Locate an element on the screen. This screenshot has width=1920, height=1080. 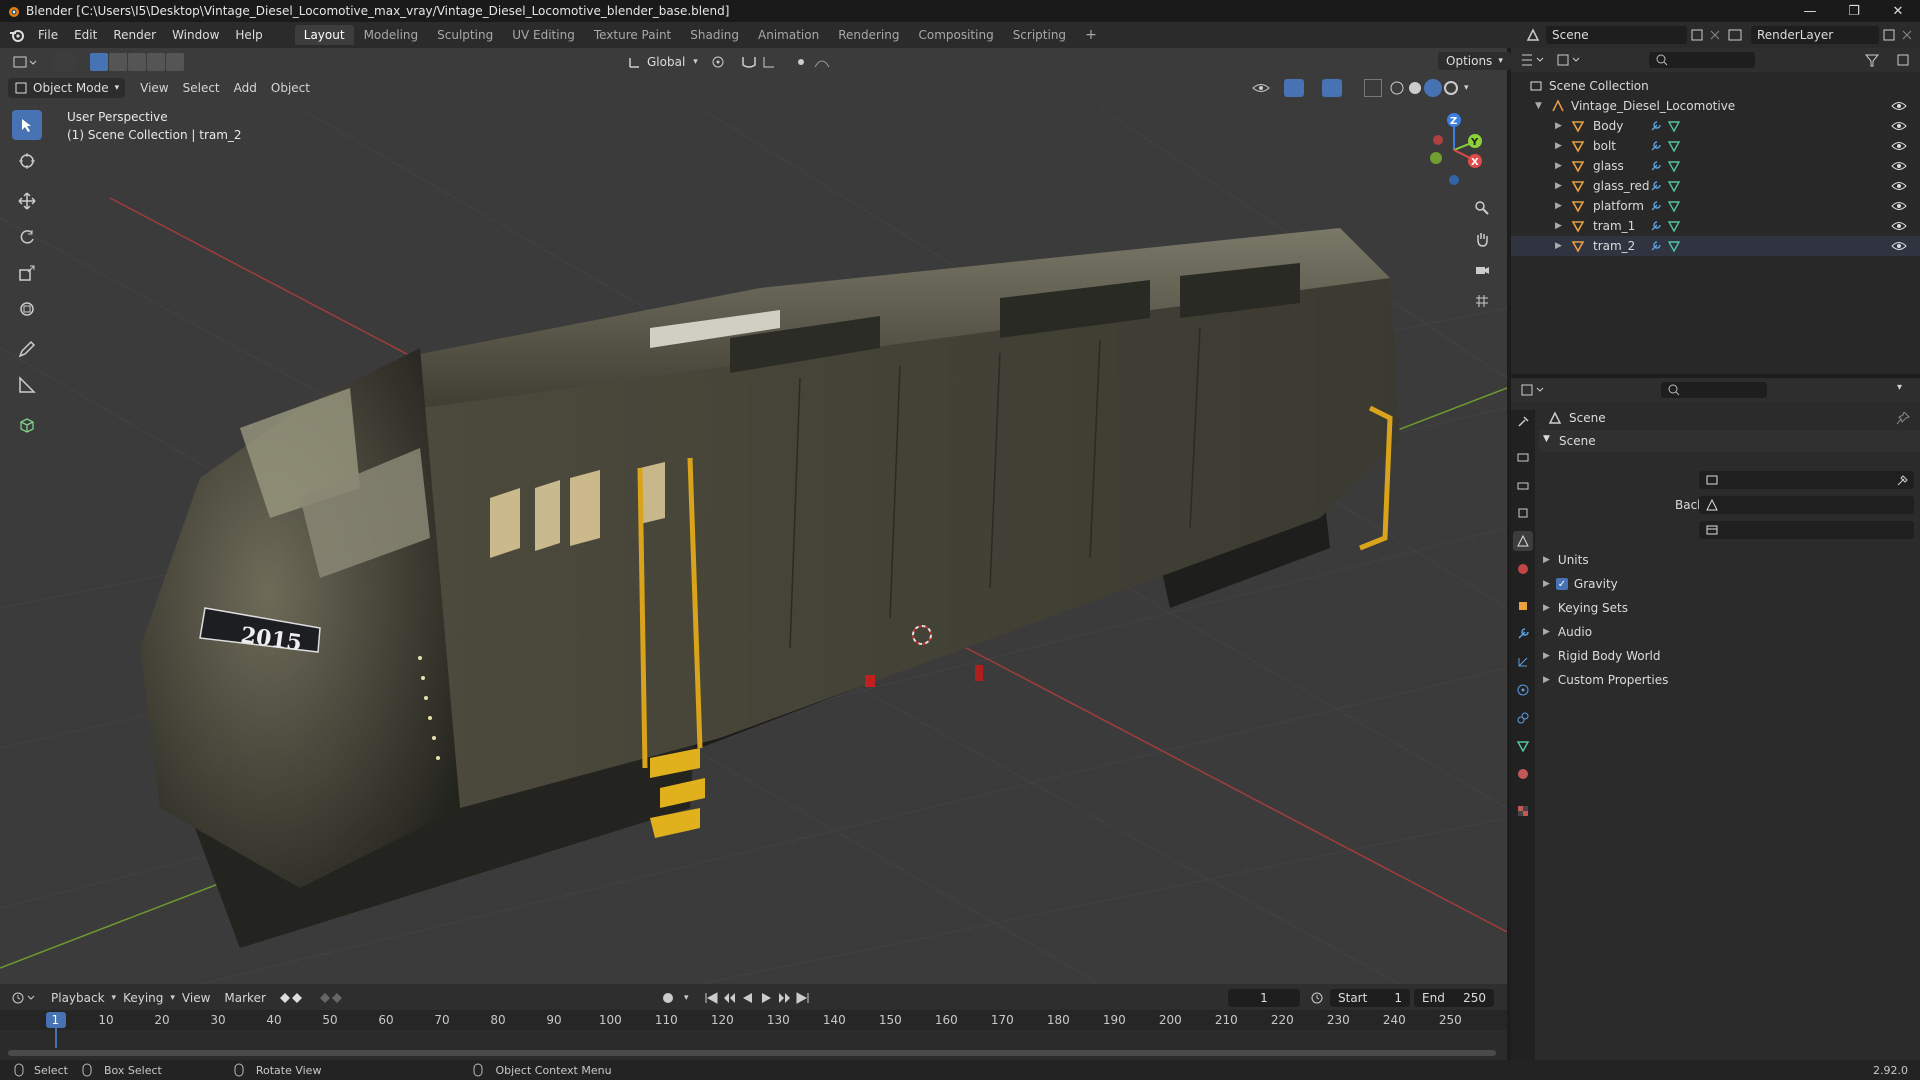
timeline-menu-marker: Marker is located at coordinates (244, 998).